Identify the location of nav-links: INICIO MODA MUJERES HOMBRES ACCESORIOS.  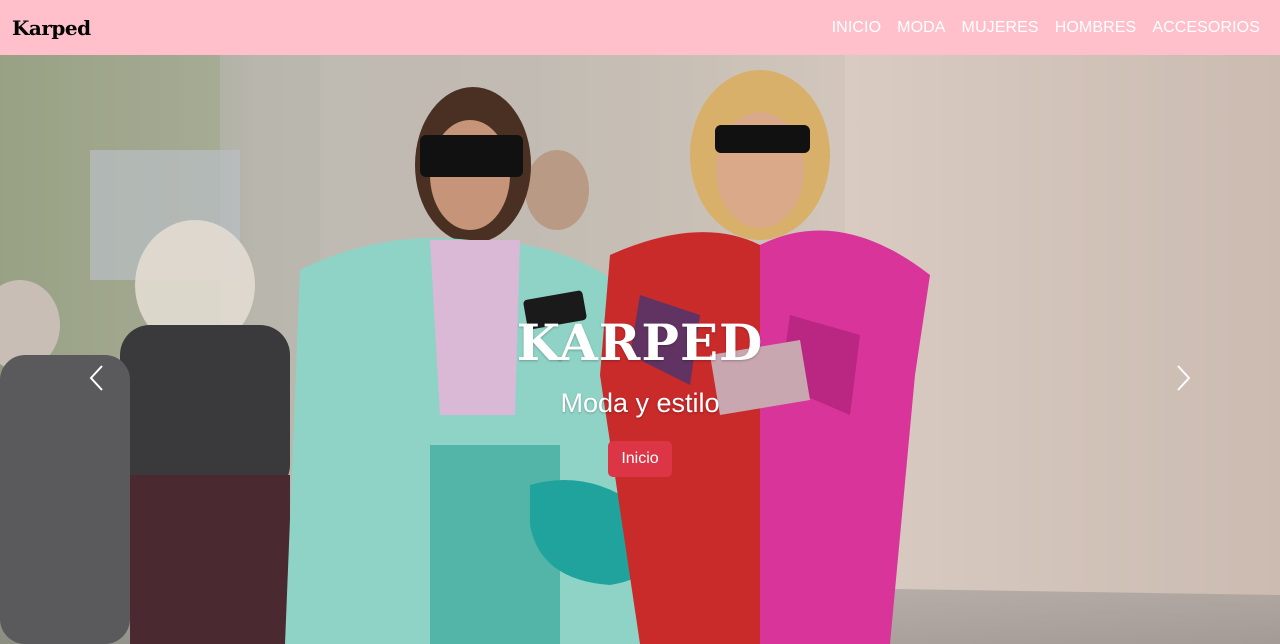
(1050, 28).